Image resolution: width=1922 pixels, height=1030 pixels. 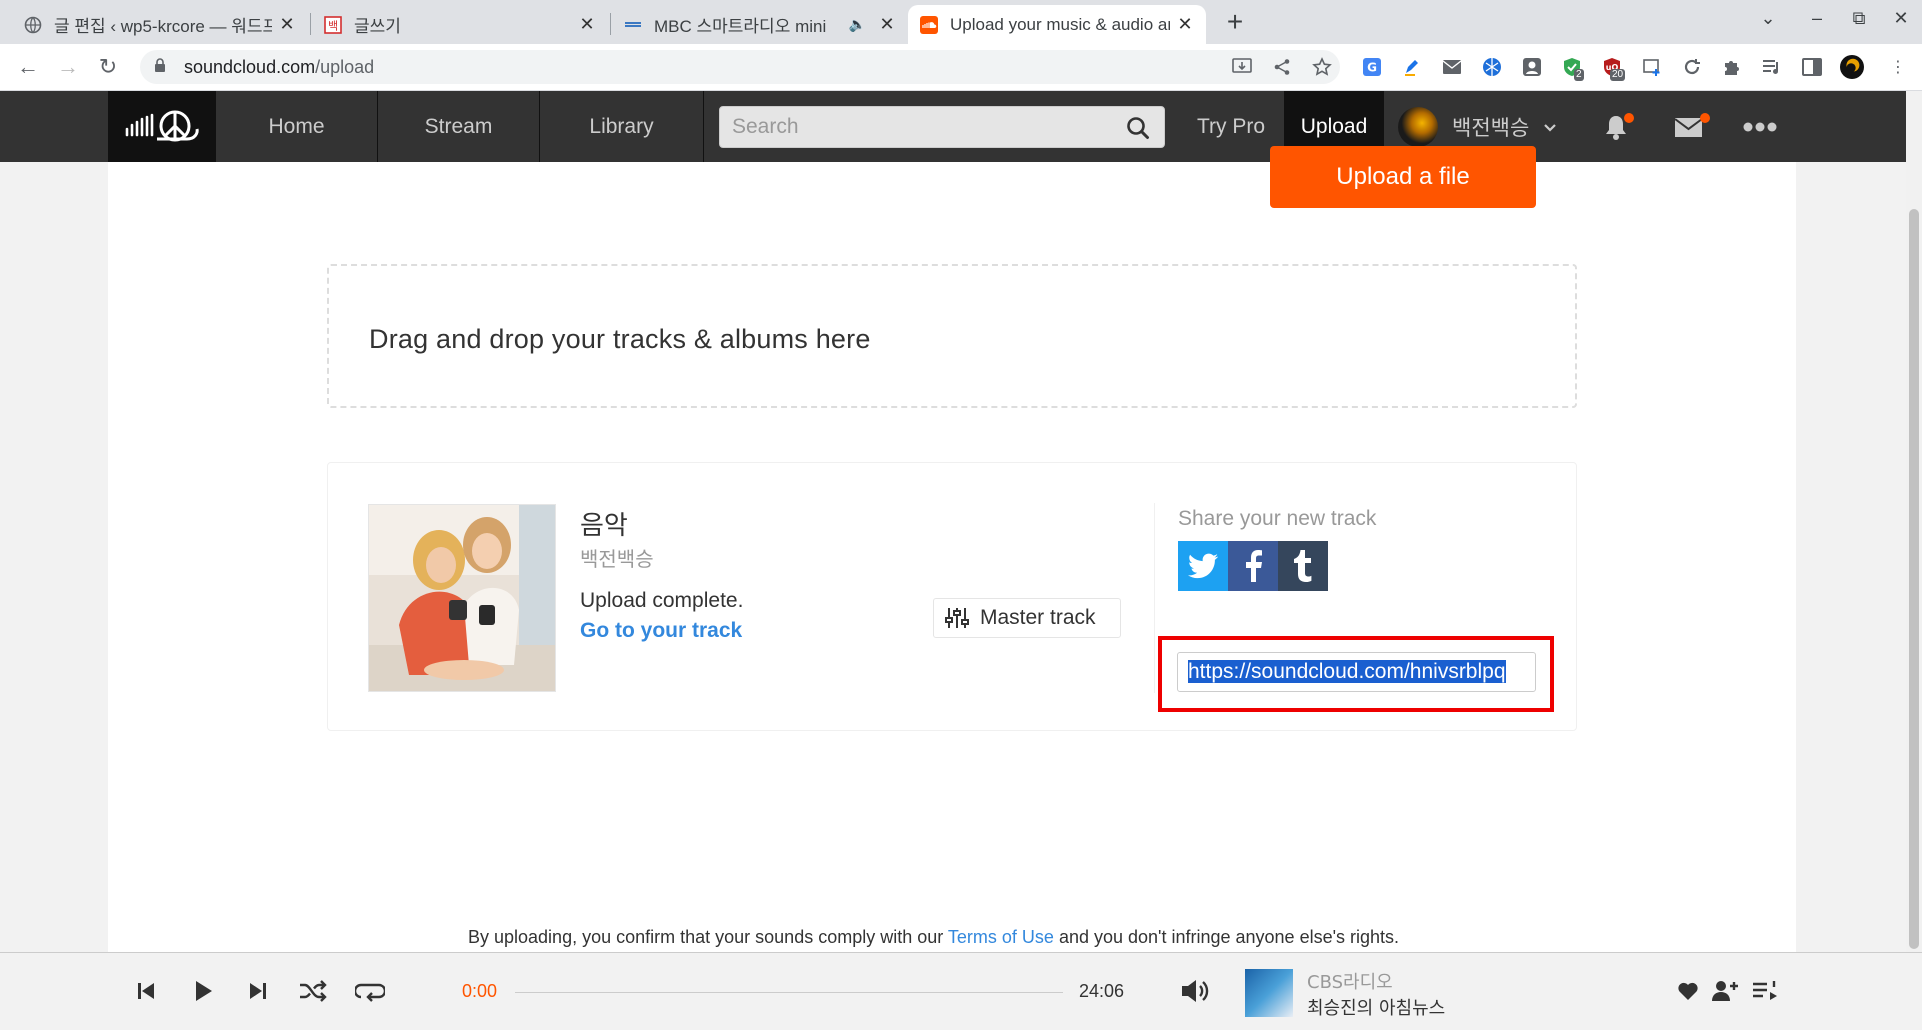 I want to click on now-playing-artist: CBS라디오, so click(x=1350, y=981).